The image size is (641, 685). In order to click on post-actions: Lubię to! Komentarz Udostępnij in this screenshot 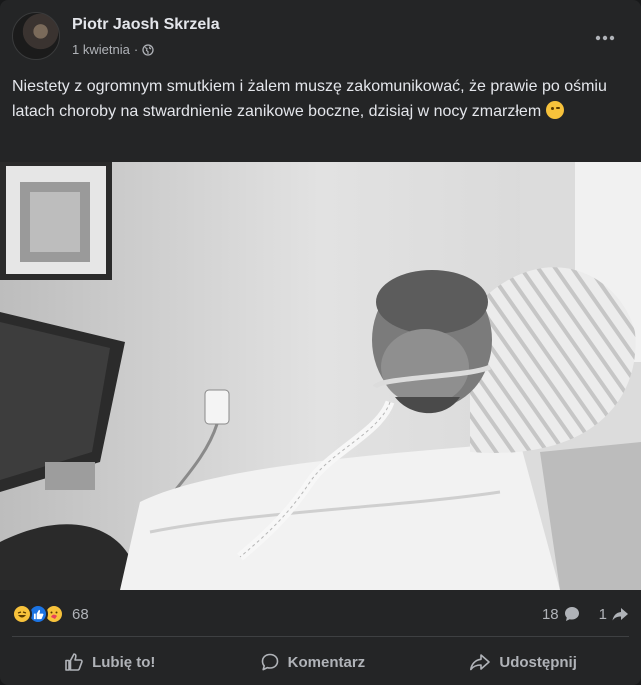, I will do `click(320, 662)`.